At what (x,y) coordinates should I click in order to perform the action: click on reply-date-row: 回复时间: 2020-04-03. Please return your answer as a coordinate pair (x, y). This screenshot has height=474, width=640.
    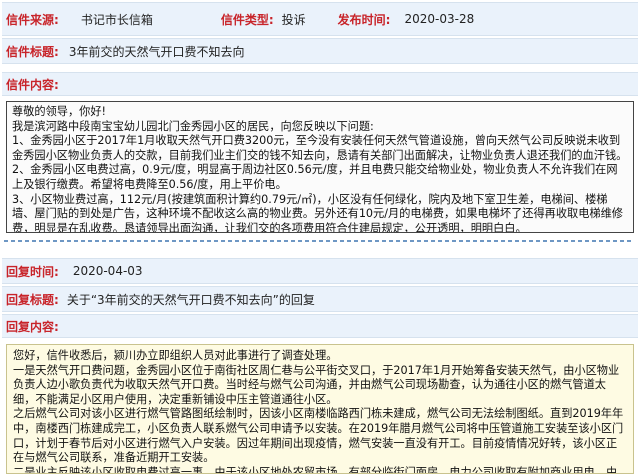
    Looking at the image, I should click on (320, 271).